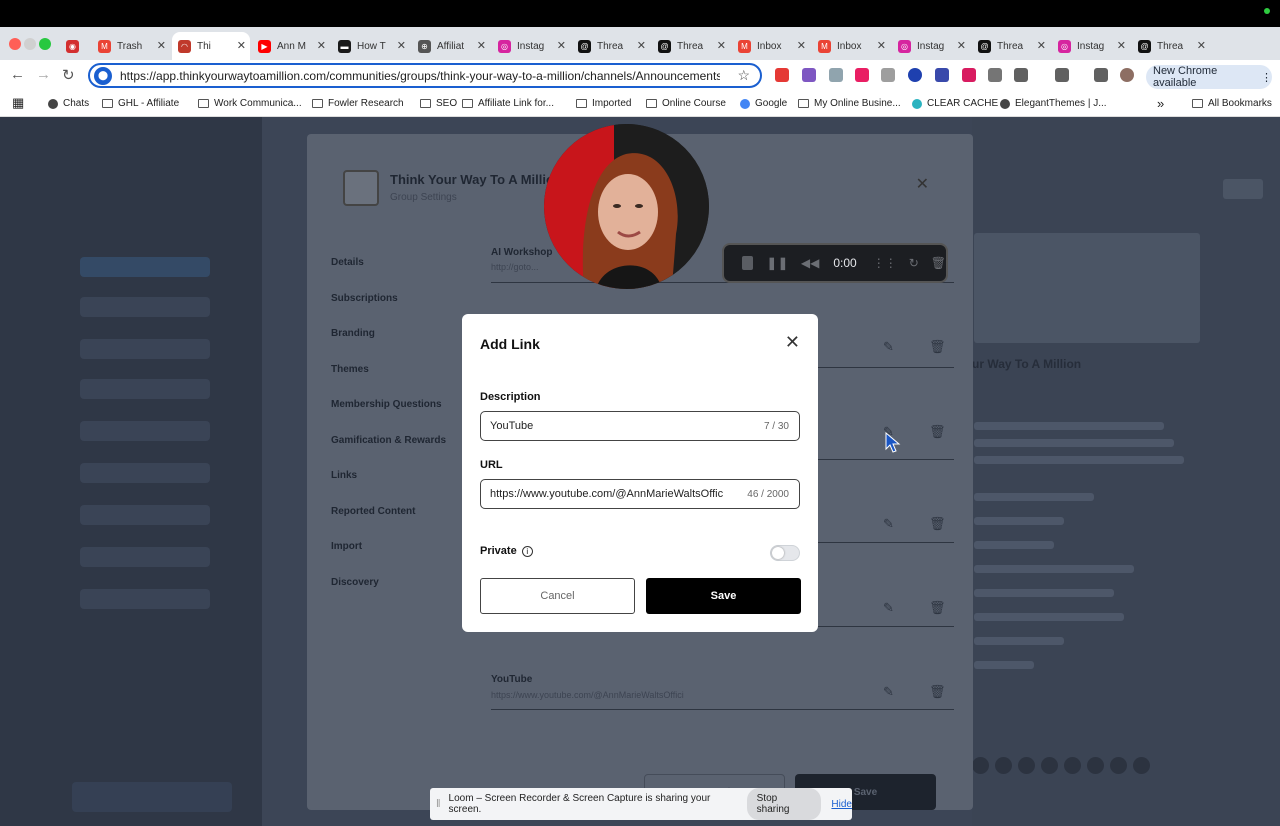  I want to click on settings-nav-links: Links, so click(344, 475).